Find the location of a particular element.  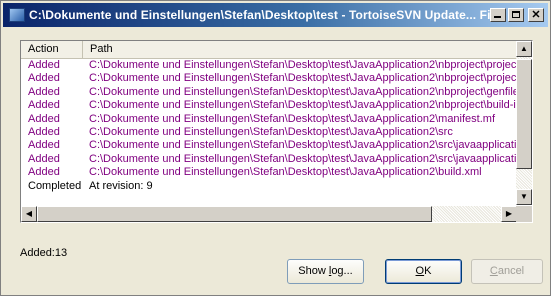

minimize-button is located at coordinates (498, 15).